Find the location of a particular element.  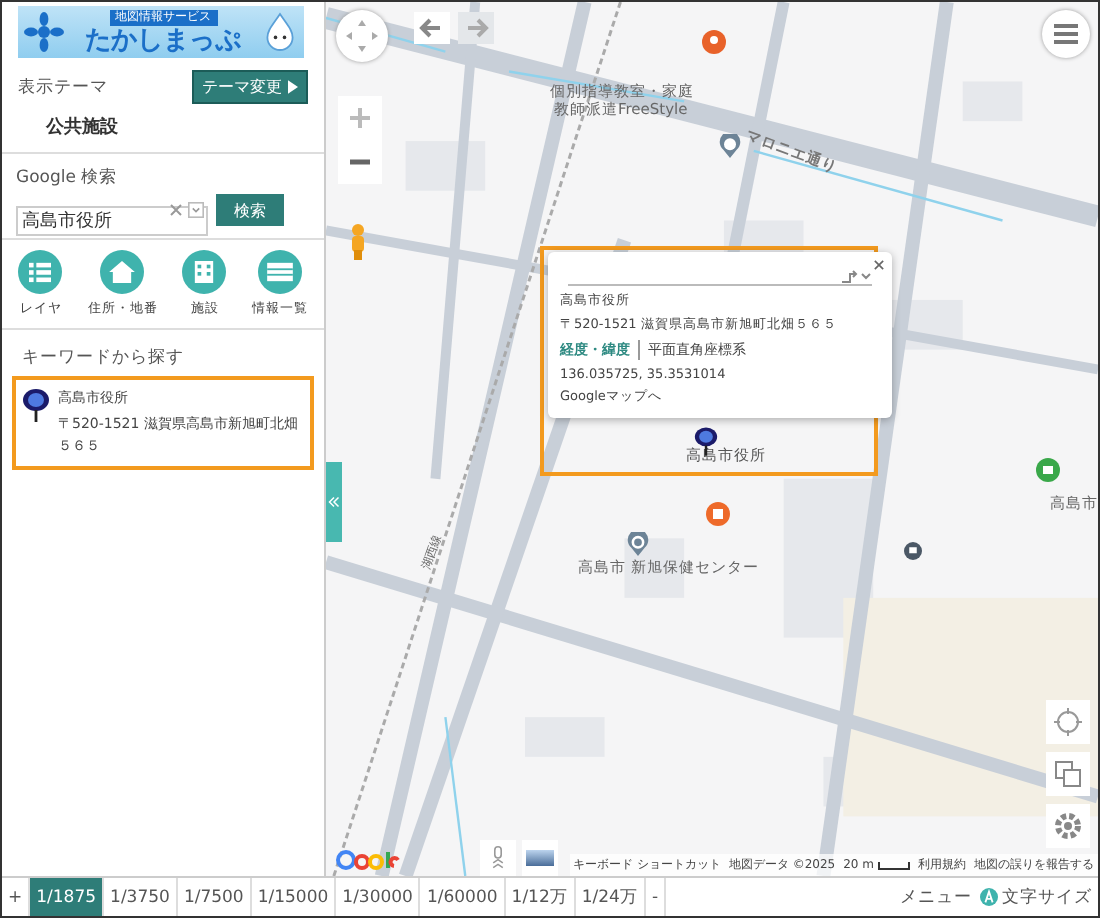

building-icon is located at coordinates (204, 272).